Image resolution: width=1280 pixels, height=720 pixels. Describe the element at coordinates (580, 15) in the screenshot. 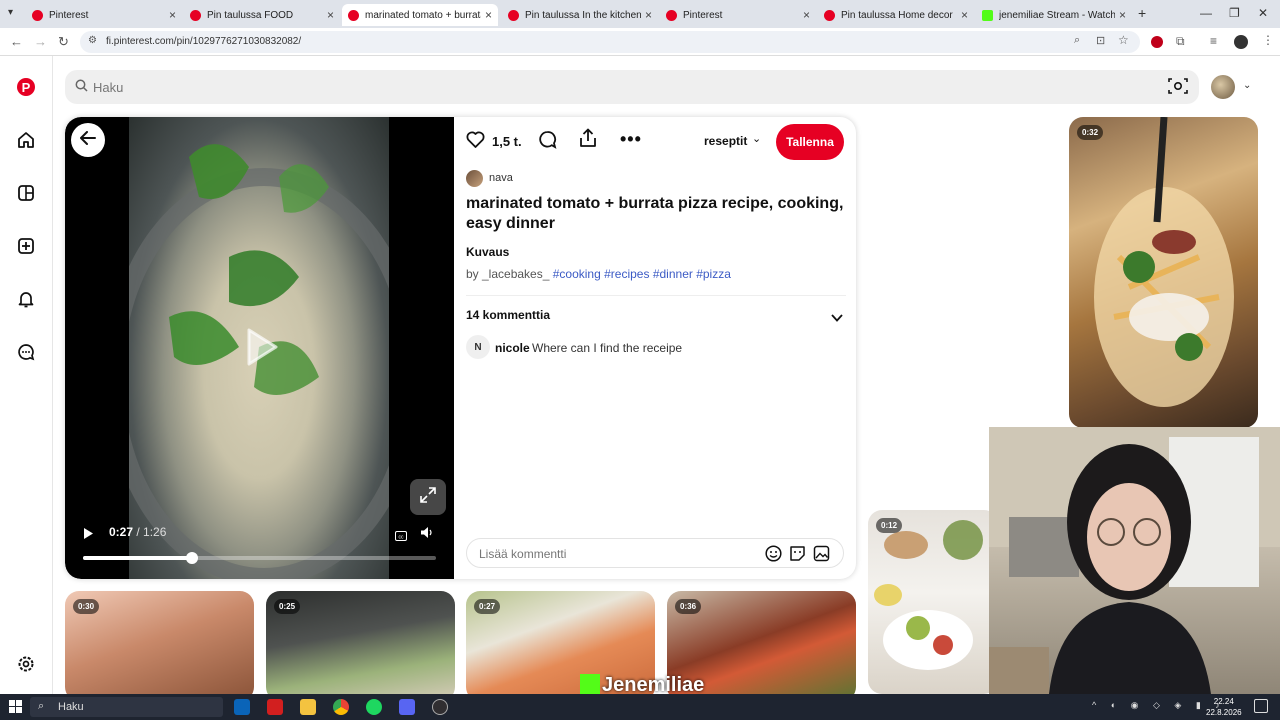

I see `browser-tab: Pin taulussa In the kitchen ×` at that location.